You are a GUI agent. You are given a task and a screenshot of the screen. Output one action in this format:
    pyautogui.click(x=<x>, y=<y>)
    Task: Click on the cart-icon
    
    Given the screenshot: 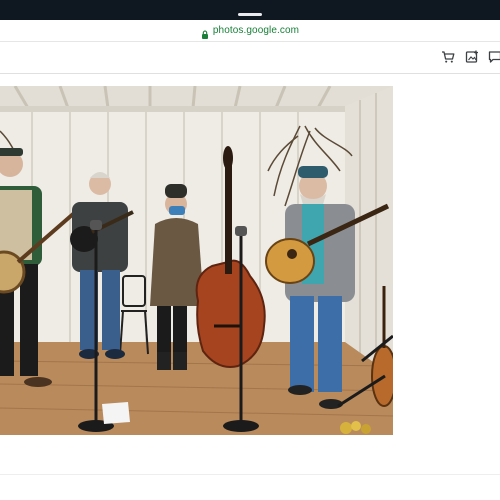 What is the action you would take?
    pyautogui.click(x=448, y=57)
    